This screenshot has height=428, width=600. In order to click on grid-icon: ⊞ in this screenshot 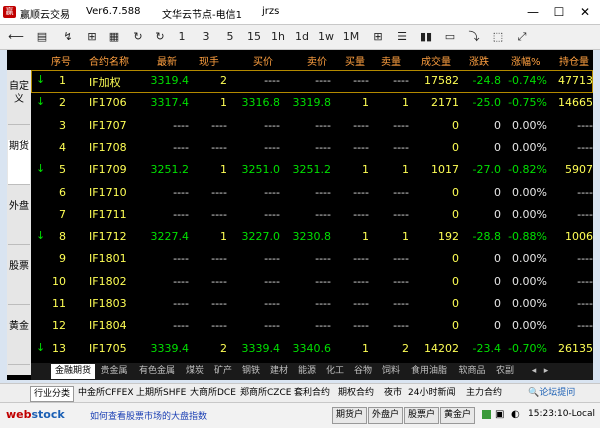, I will do `click(378, 37)`.